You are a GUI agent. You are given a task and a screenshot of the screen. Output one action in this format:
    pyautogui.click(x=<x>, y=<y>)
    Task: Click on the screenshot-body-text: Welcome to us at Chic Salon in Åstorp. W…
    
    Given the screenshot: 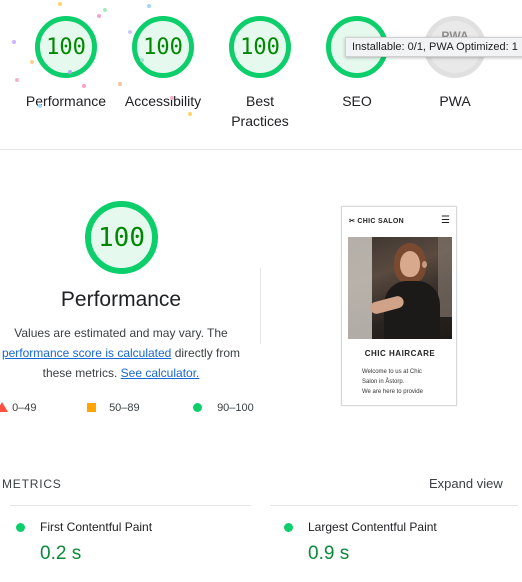 What is the action you would take?
    pyautogui.click(x=405, y=382)
    